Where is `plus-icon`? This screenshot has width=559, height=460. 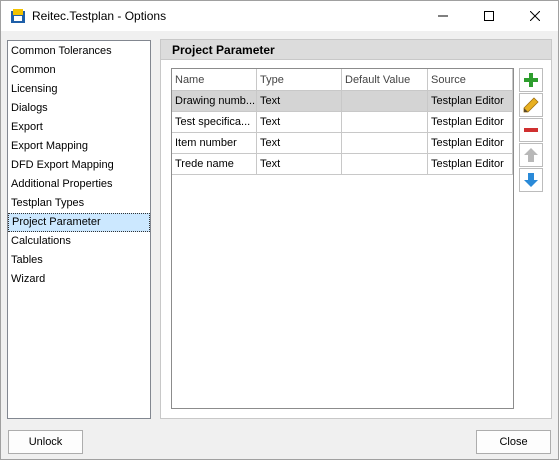
plus-icon is located at coordinates (531, 80).